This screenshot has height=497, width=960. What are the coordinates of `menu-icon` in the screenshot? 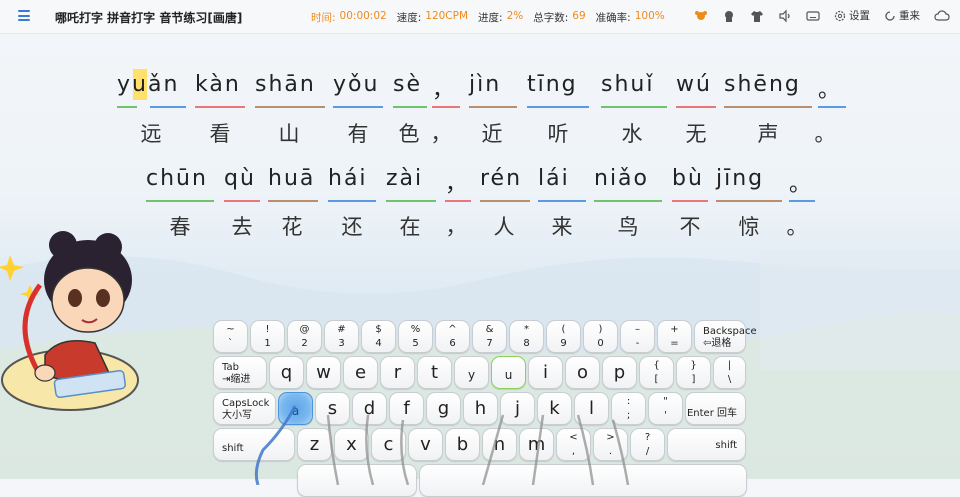 It's located at (24, 15).